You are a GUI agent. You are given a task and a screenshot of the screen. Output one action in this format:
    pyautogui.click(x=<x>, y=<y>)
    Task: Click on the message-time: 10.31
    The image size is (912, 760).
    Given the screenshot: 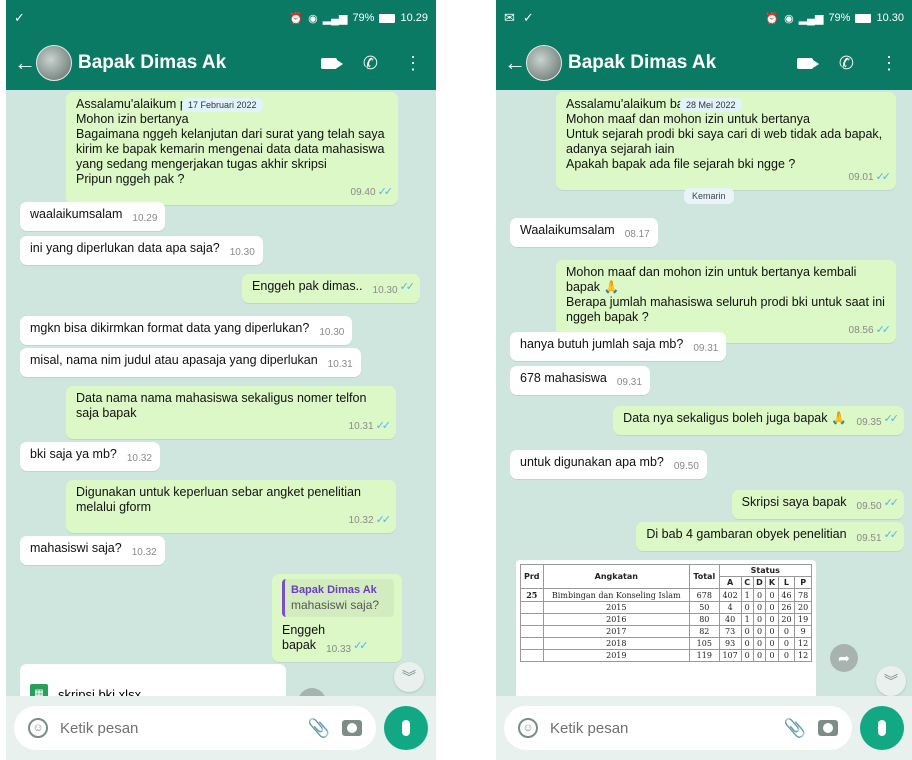 What is the action you would take?
    pyautogui.click(x=340, y=364)
    